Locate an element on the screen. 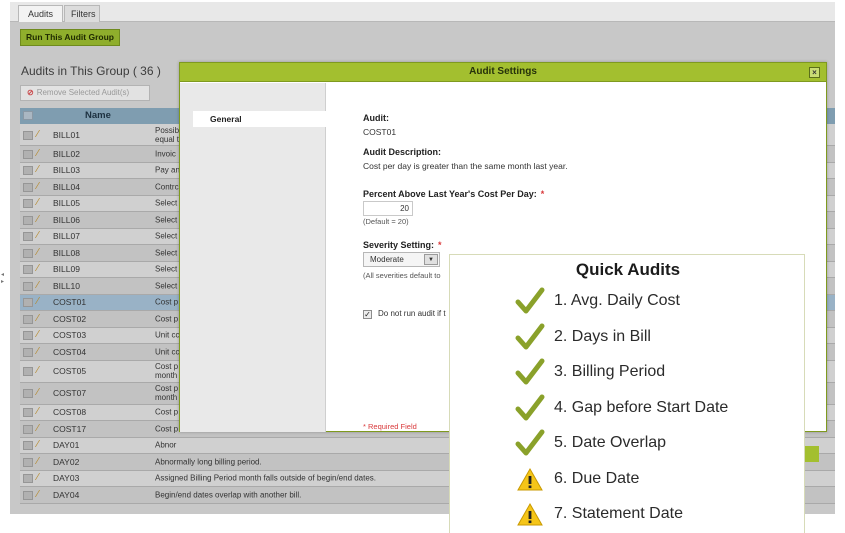 The width and height of the screenshot is (845, 533). audit-code: BILL01 is located at coordinates (66, 134).